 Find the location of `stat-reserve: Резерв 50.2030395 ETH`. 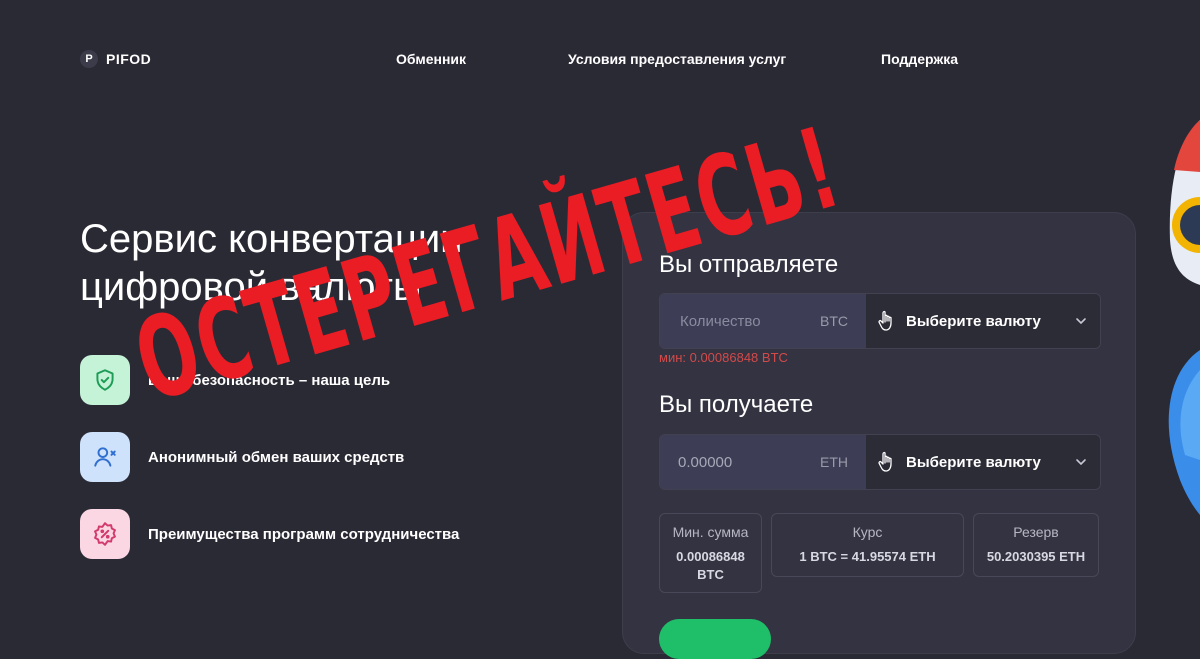

stat-reserve: Резерв 50.2030395 ETH is located at coordinates (1036, 545).